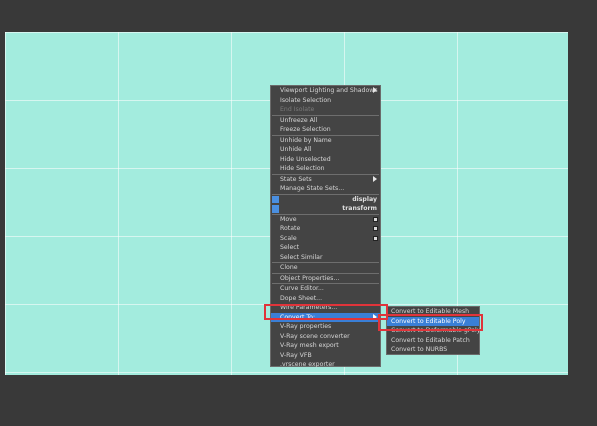 The height and width of the screenshot is (426, 597). I want to click on callout-editable-poly, so click(430, 322).